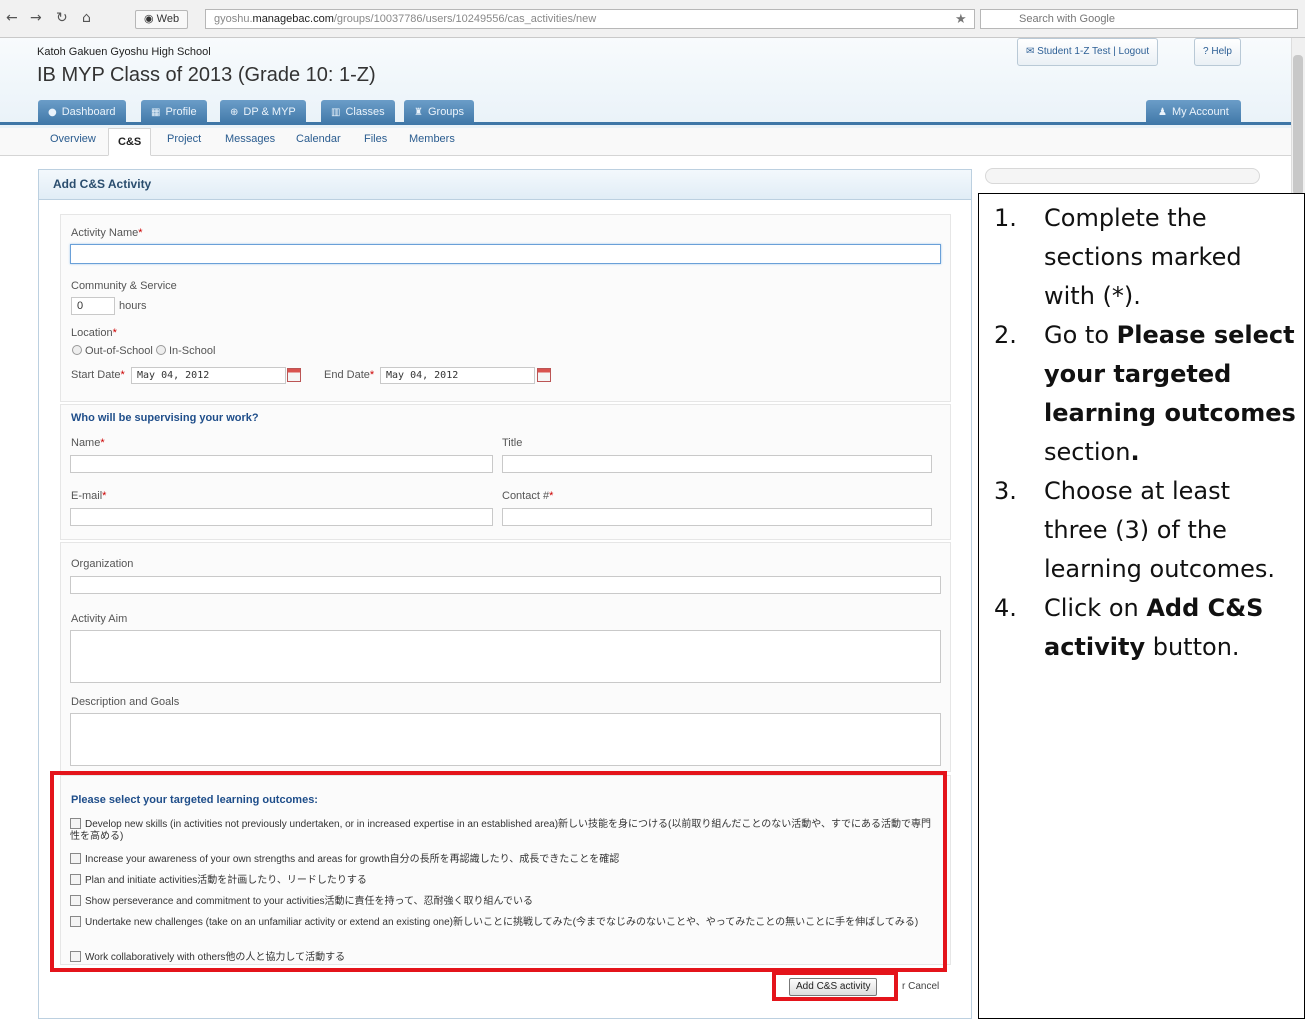 The width and height of the screenshot is (1305, 1019). What do you see at coordinates (1073, 51) in the screenshot?
I see `user-link: Student 1-Z Test` at bounding box center [1073, 51].